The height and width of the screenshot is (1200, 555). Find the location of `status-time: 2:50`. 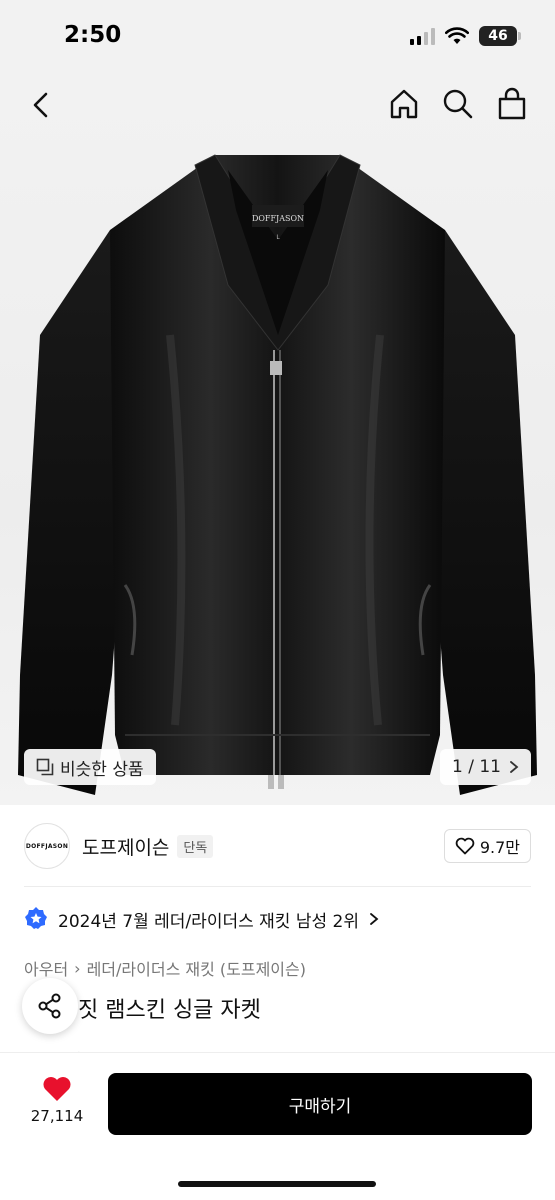

status-time: 2:50 is located at coordinates (93, 35).